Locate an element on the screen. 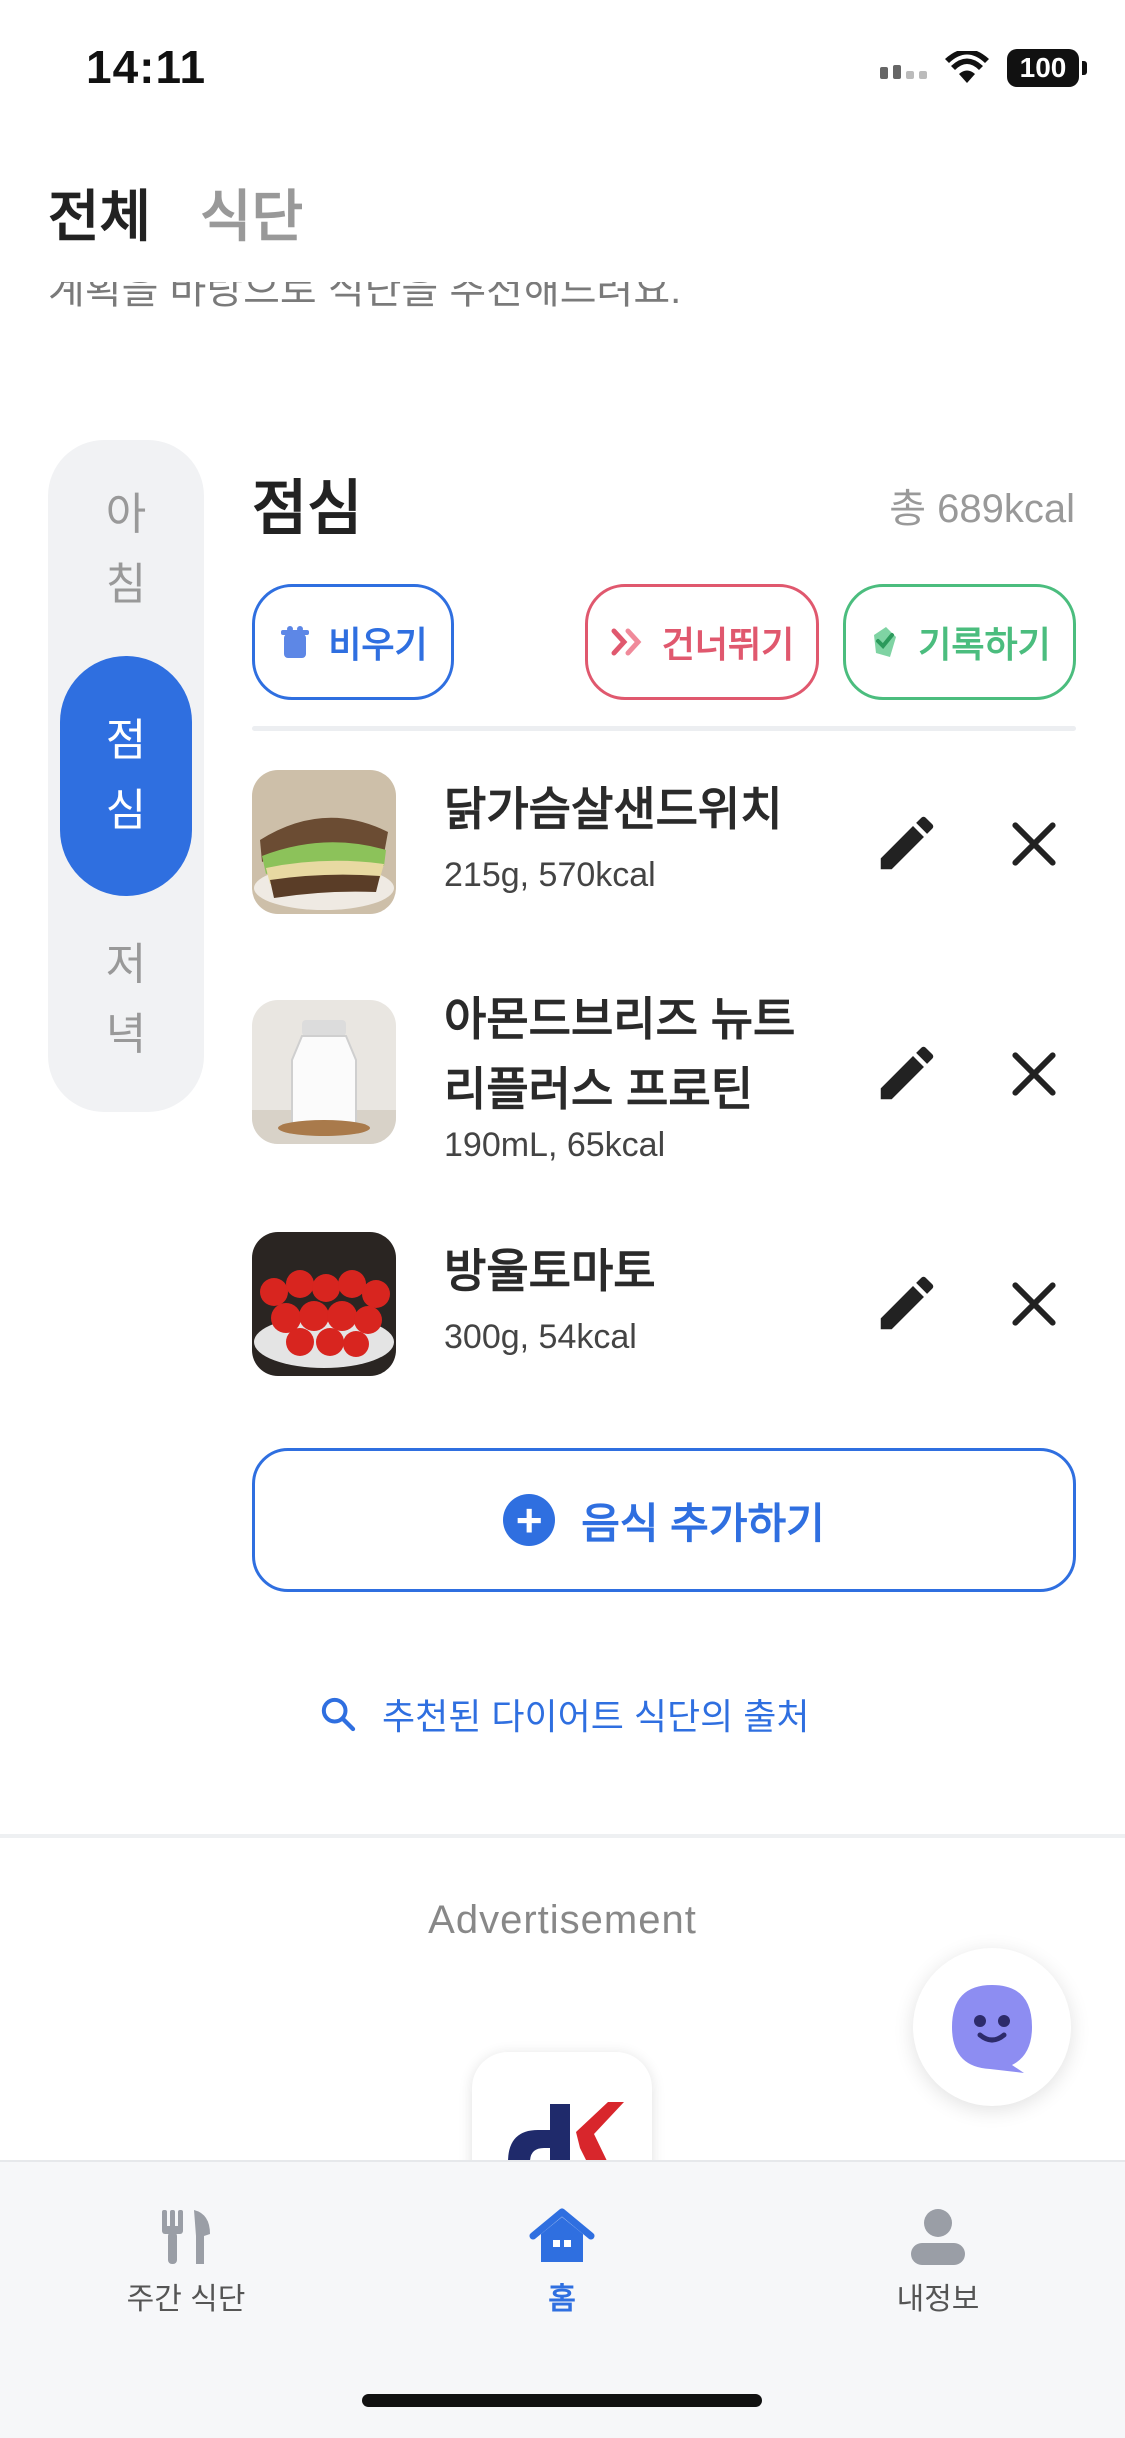 The height and width of the screenshot is (2438, 1125). meal-title: 점심 is located at coordinates (307, 508).